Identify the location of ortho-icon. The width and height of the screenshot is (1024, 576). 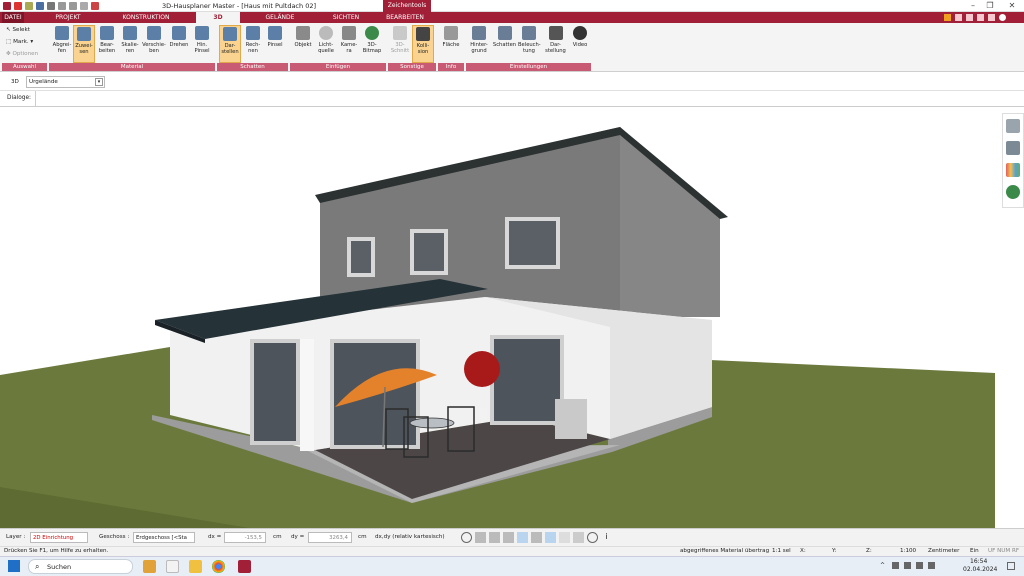
(522, 537).